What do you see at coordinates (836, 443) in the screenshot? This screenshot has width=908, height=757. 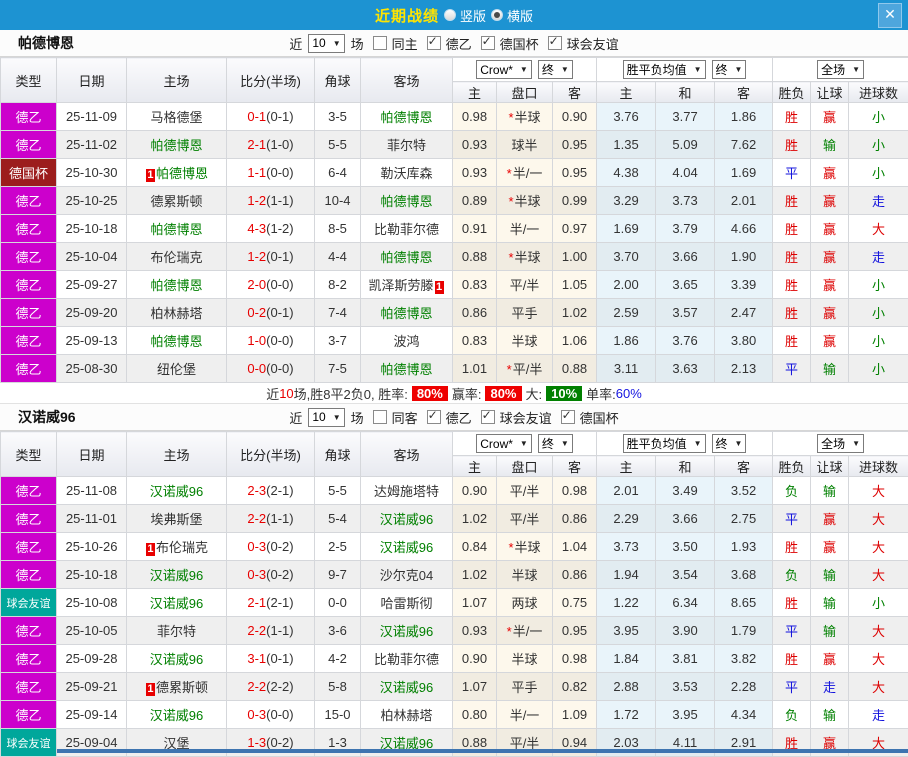 I see `scope-select-value: 全场` at bounding box center [836, 443].